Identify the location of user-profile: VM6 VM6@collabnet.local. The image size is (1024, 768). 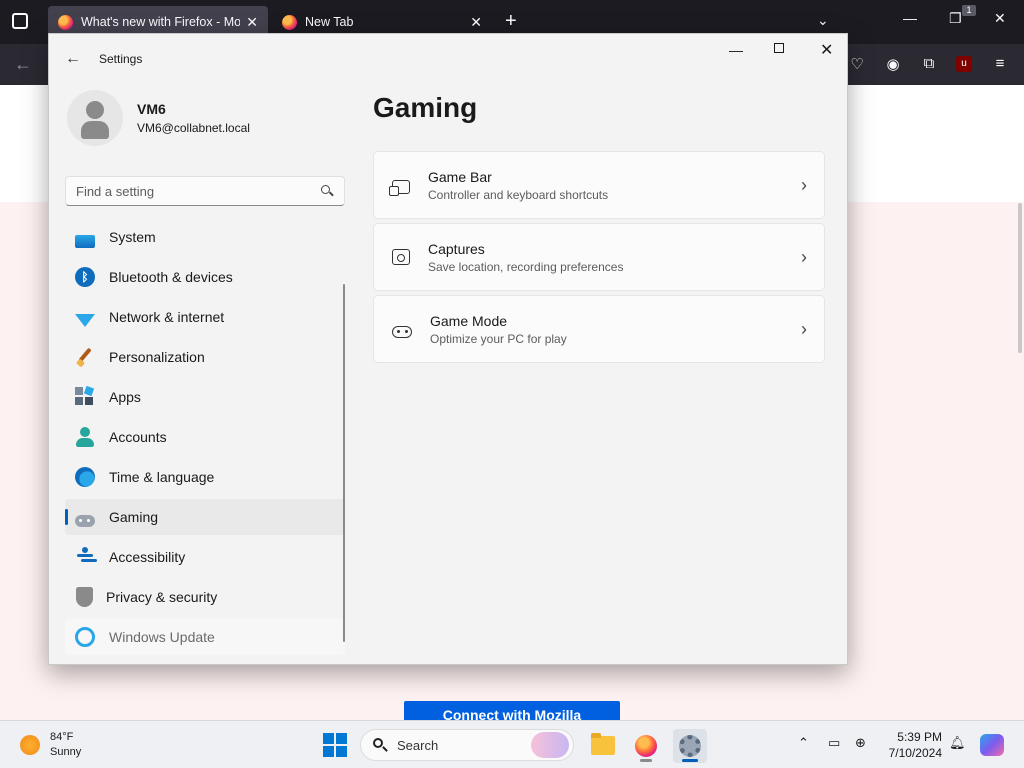
(158, 118).